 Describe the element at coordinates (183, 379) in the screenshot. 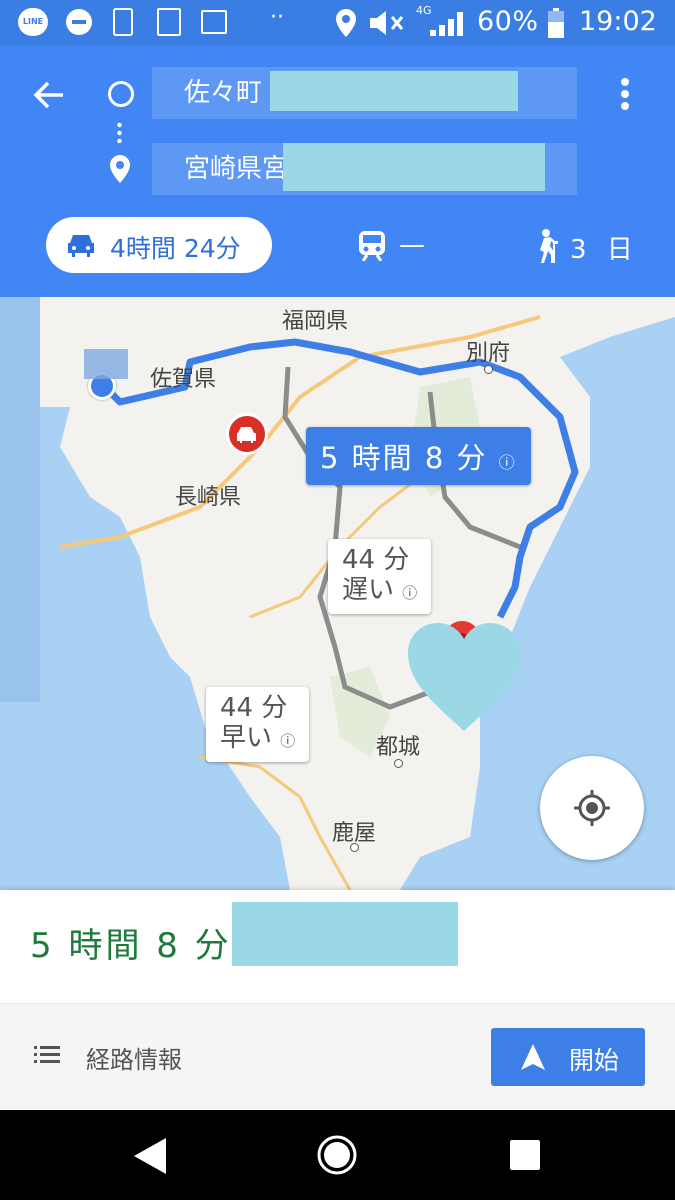

I see `map-label-saga: 佐賀県` at that location.